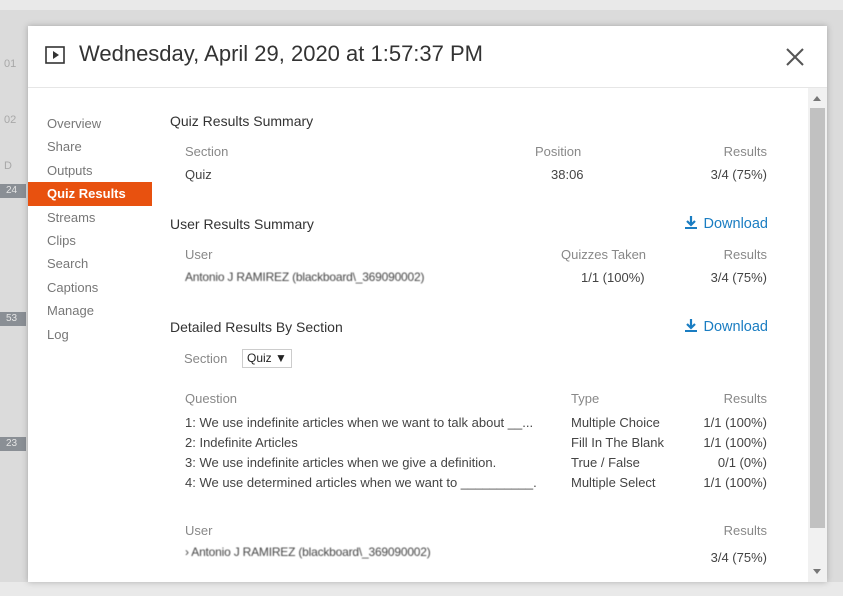 Image resolution: width=843 pixels, height=596 pixels. What do you see at coordinates (817, 571) in the screenshot?
I see `scroll-down-arrow-icon` at bounding box center [817, 571].